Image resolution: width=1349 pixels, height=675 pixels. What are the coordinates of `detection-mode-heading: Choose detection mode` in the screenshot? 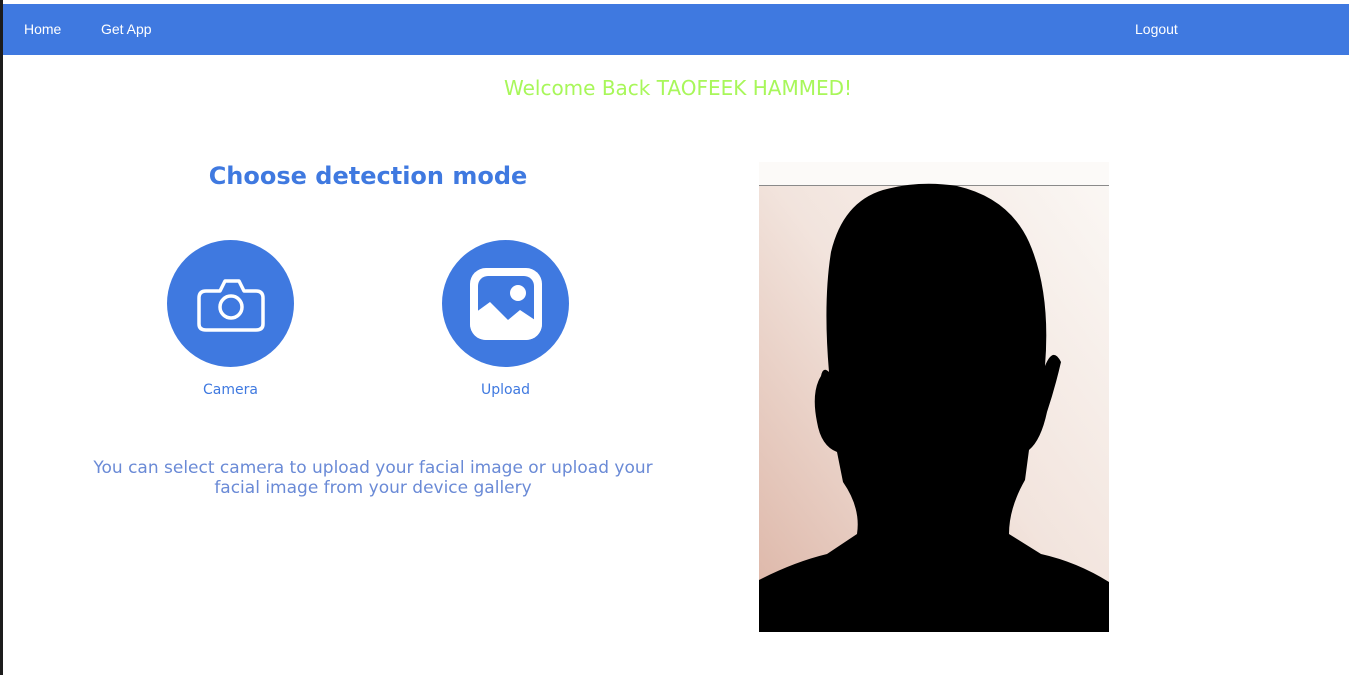 It's located at (368, 176).